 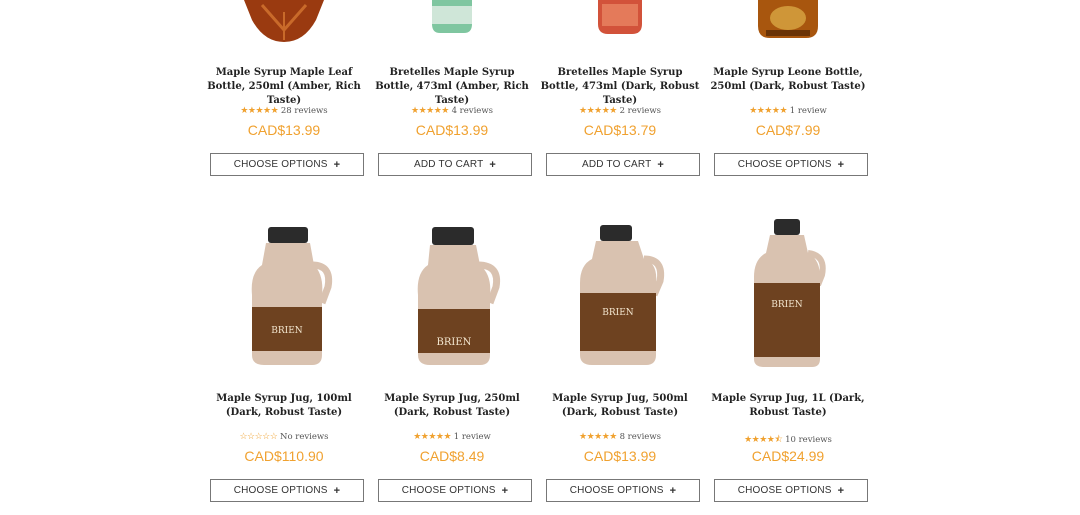 I want to click on product-rating: ★★★★⯪ 10 reviews, so click(x=788, y=440).